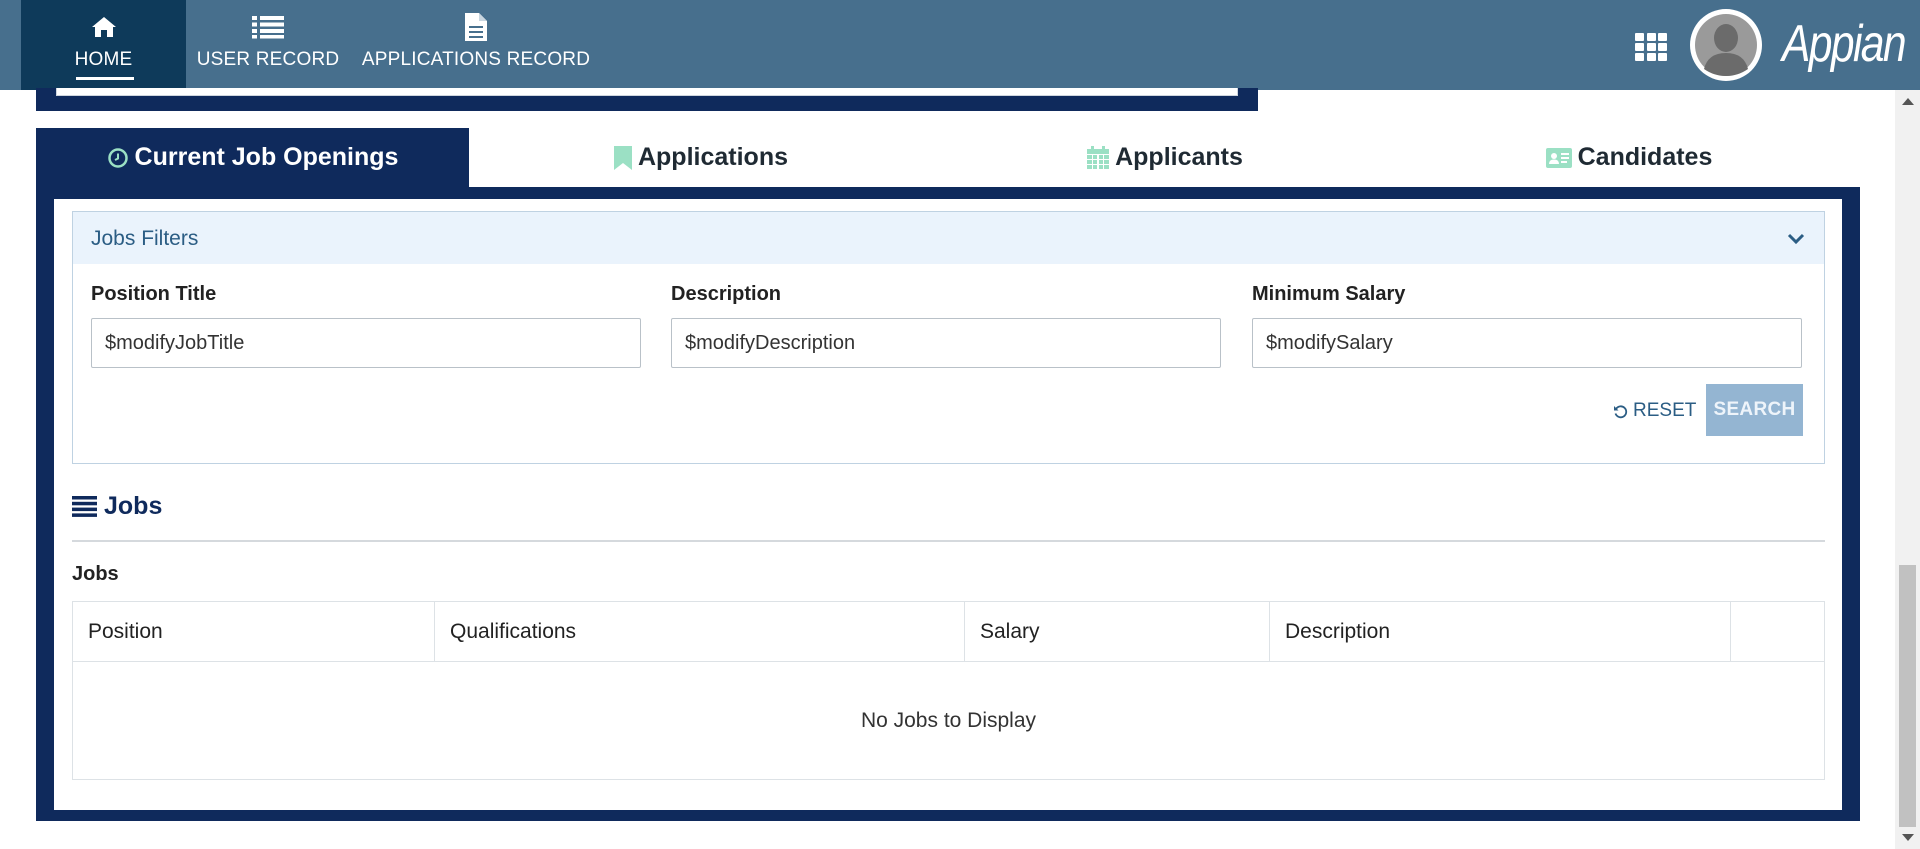  I want to click on tab-applications: Applications, so click(701, 157).